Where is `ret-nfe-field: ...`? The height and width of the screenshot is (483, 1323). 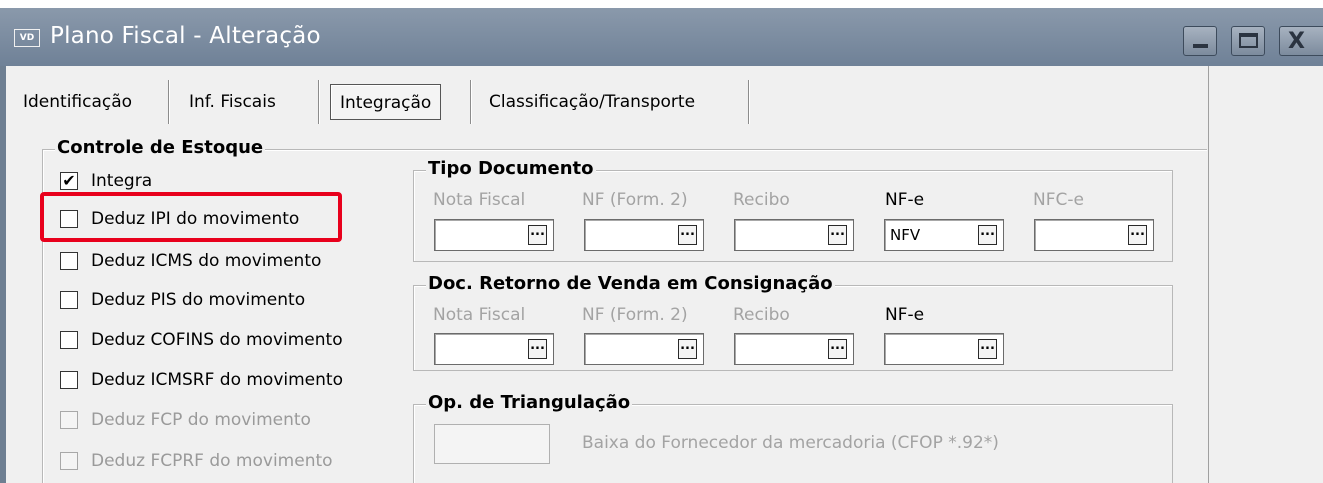
ret-nfe-field: ... is located at coordinates (944, 349).